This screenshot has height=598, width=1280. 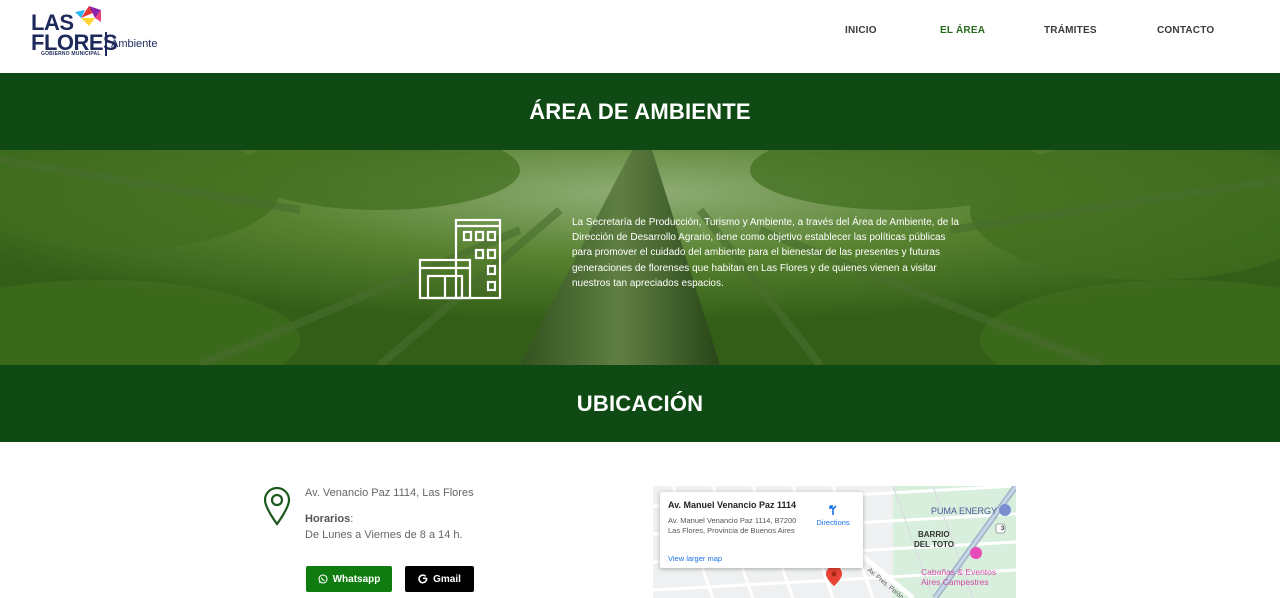 What do you see at coordinates (101, 33) in the screenshot?
I see `site-logo: LAS FLORES GOBIERNO MUNICIPAL Ambiente` at bounding box center [101, 33].